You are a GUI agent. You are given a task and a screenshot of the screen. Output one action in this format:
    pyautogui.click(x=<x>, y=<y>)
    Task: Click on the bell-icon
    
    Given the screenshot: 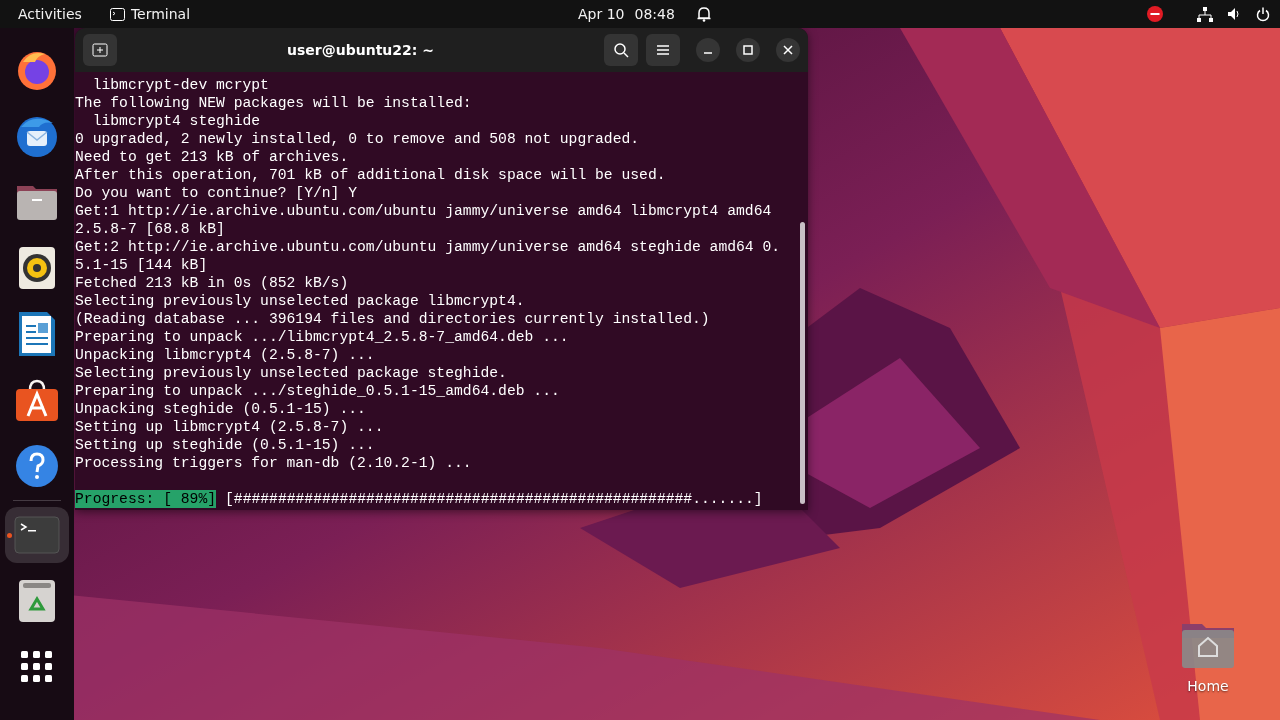 What is the action you would take?
    pyautogui.click(x=703, y=14)
    